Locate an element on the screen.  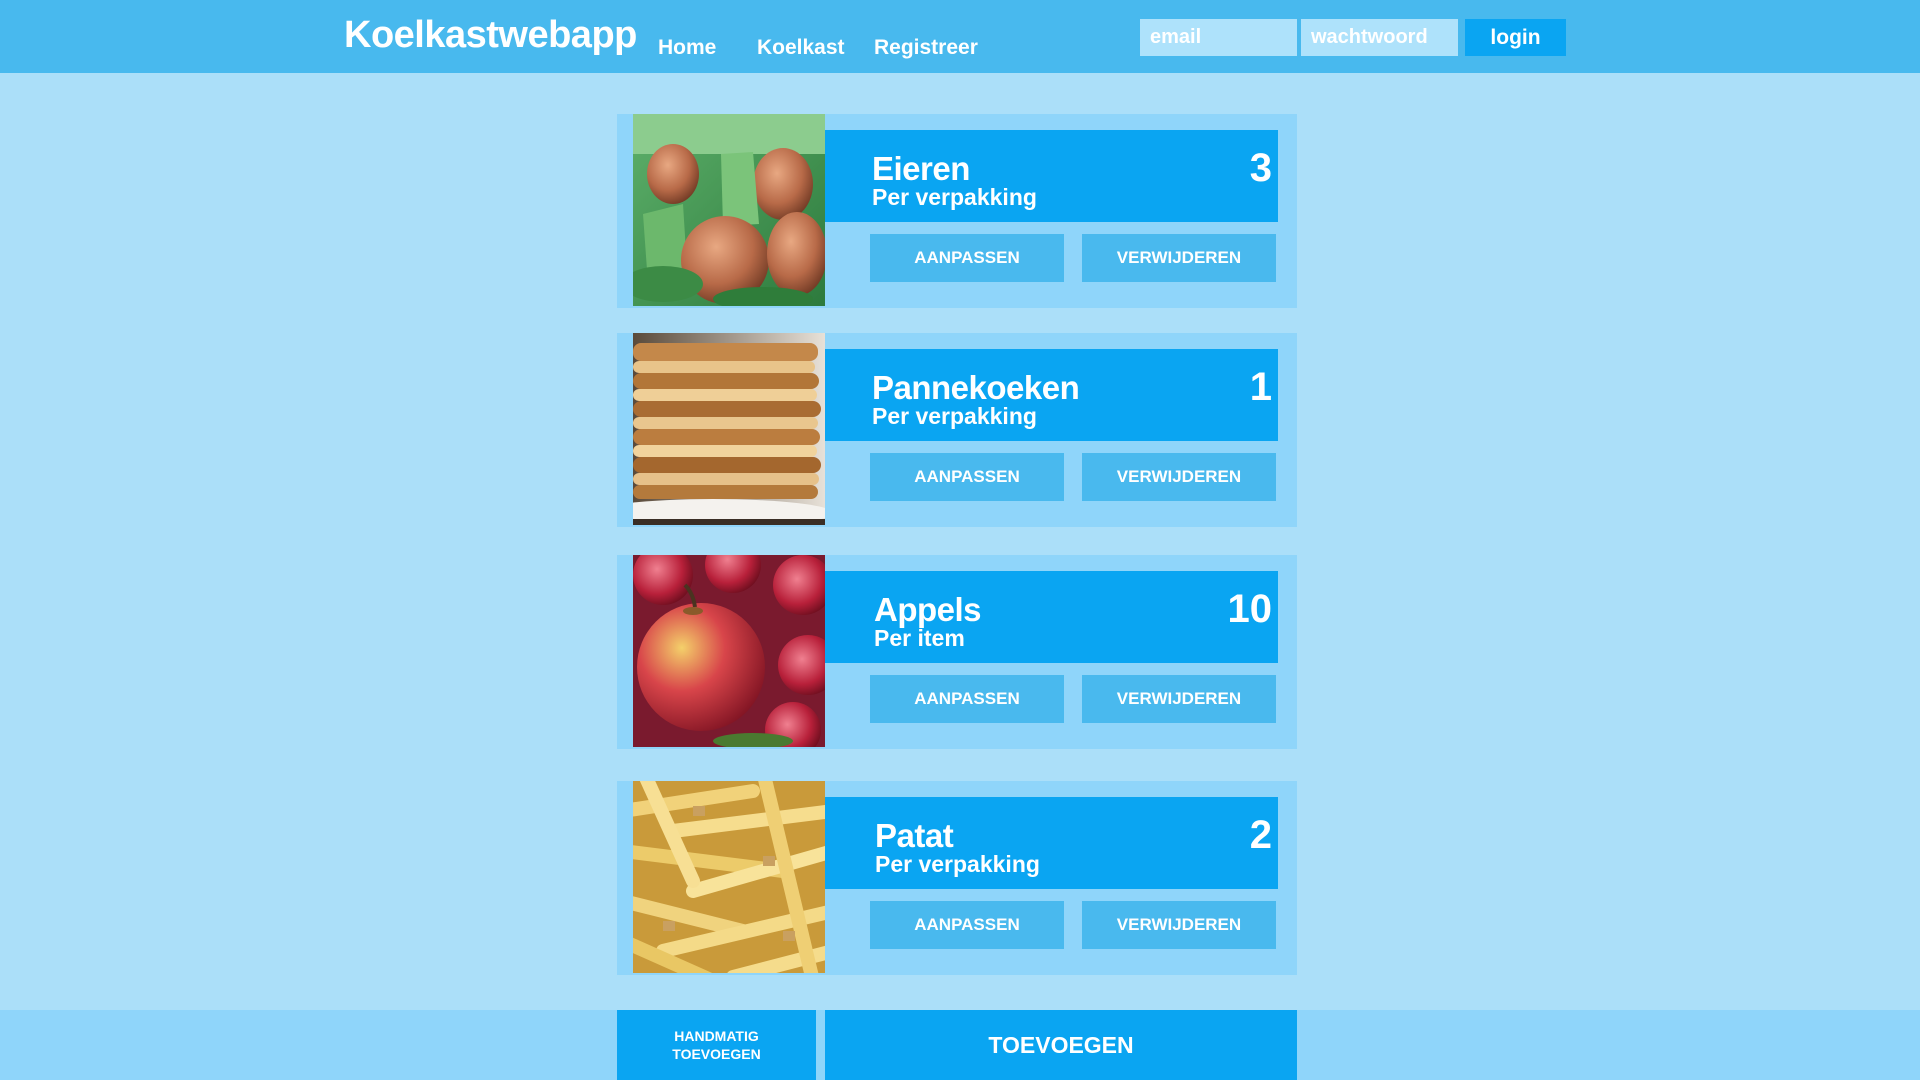
manual-add-button: HANDMATIG TOEVOEGEN is located at coordinates (716, 1045).